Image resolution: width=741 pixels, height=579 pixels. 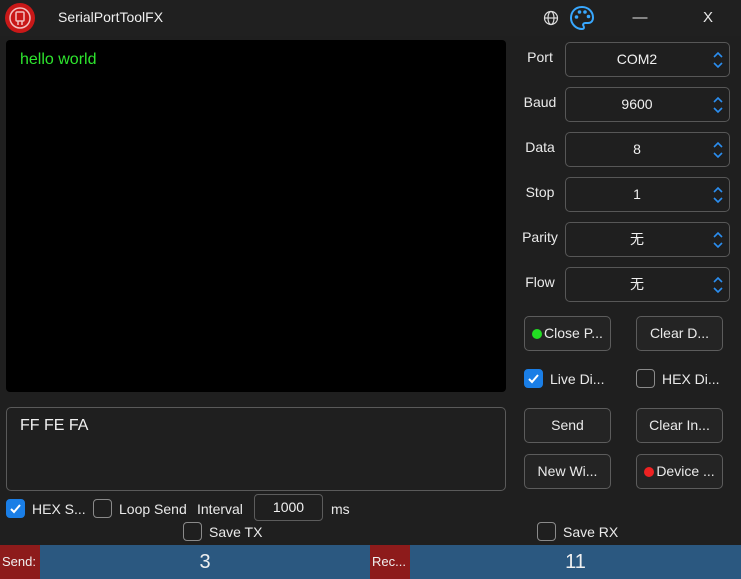 What do you see at coordinates (540, 57) in the screenshot?
I see `port-label: Port` at bounding box center [540, 57].